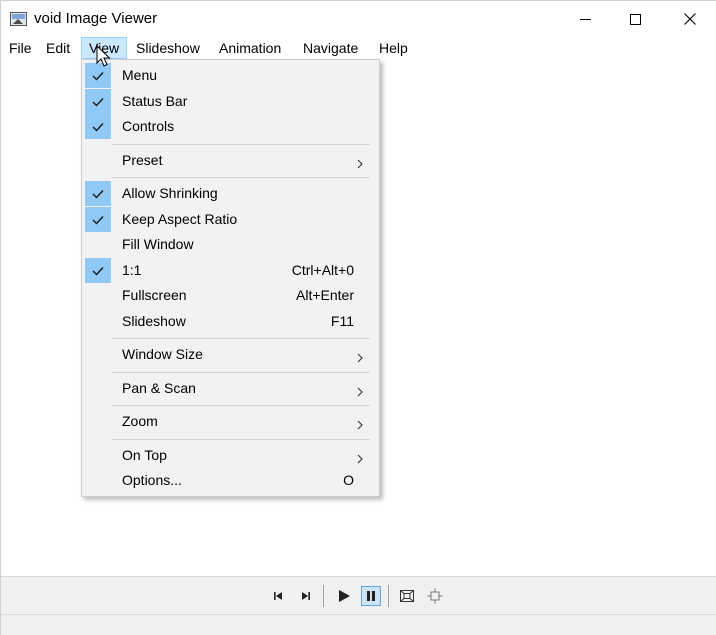  I want to click on view-menu-item: Window Size, so click(230, 354).